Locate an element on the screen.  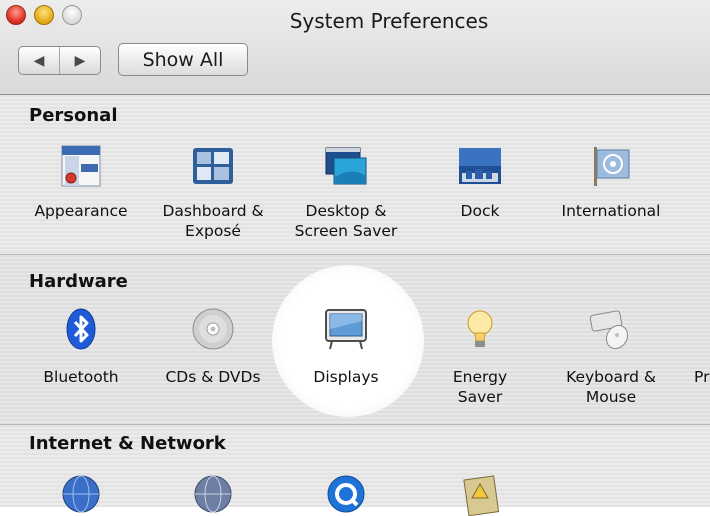
international-flag-icon is located at coordinates (612, 166).